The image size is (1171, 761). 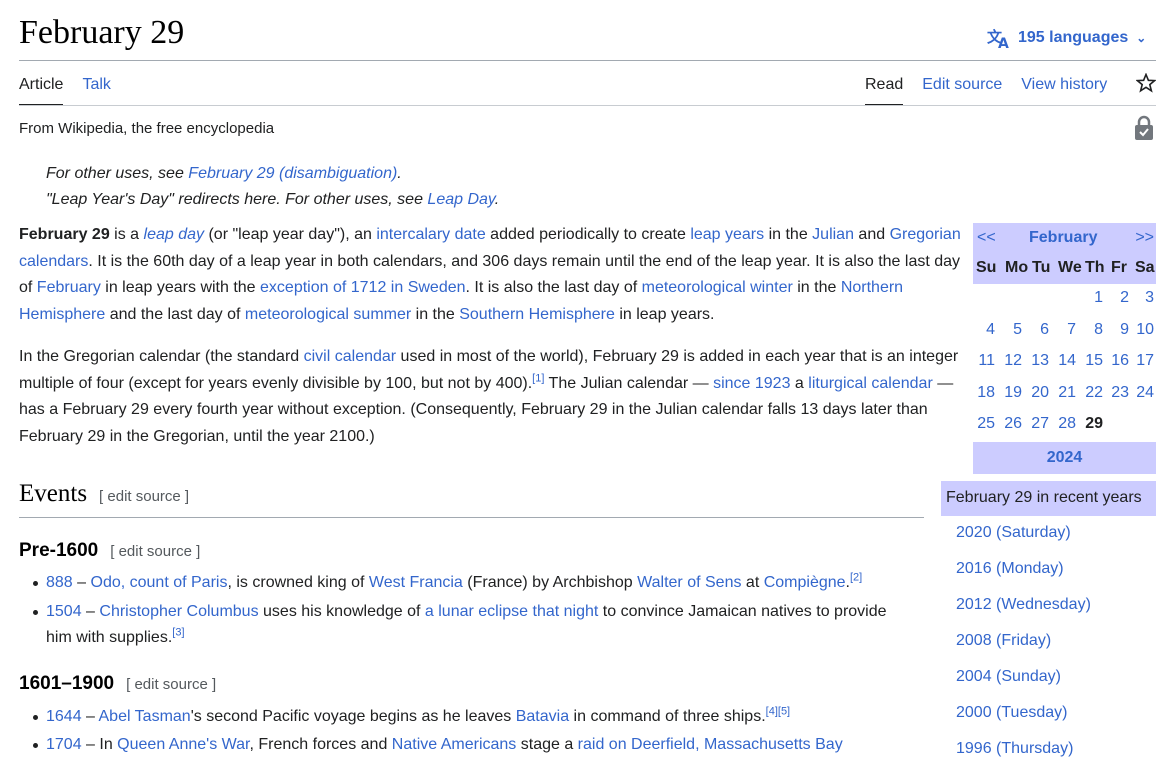 What do you see at coordinates (1023, 605) in the screenshot?
I see `recent-year-link: 2012 (Wednesday)` at bounding box center [1023, 605].